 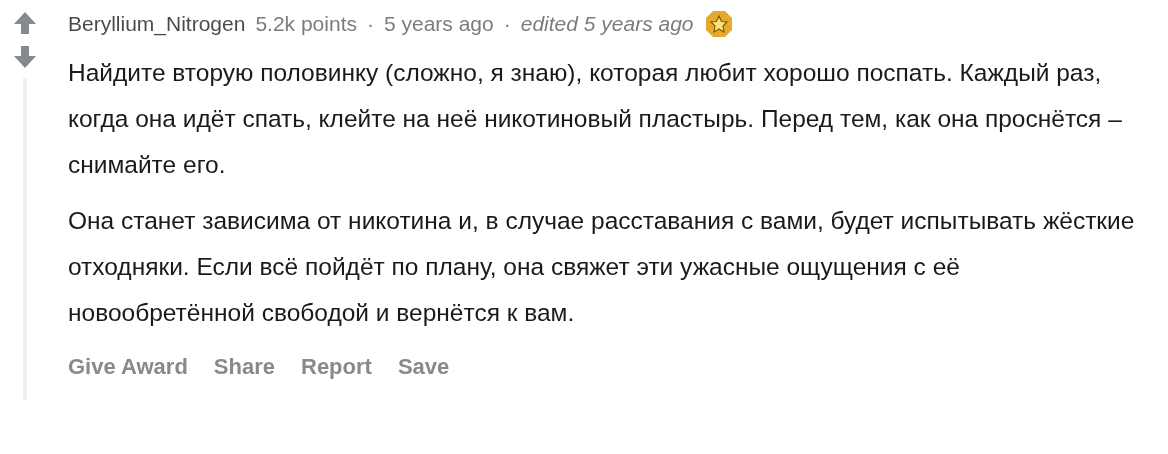 I want to click on downvote-icon, so click(x=25, y=57).